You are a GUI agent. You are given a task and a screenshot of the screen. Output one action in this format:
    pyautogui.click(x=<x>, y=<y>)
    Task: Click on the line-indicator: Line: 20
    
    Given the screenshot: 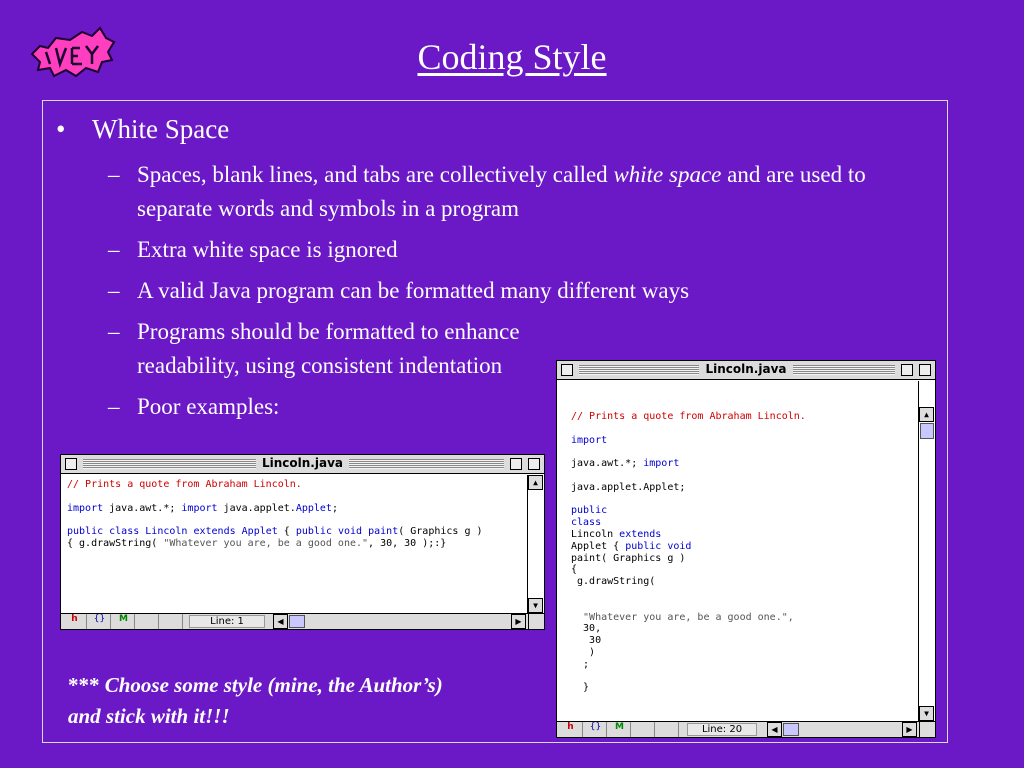 What is the action you would take?
    pyautogui.click(x=722, y=729)
    